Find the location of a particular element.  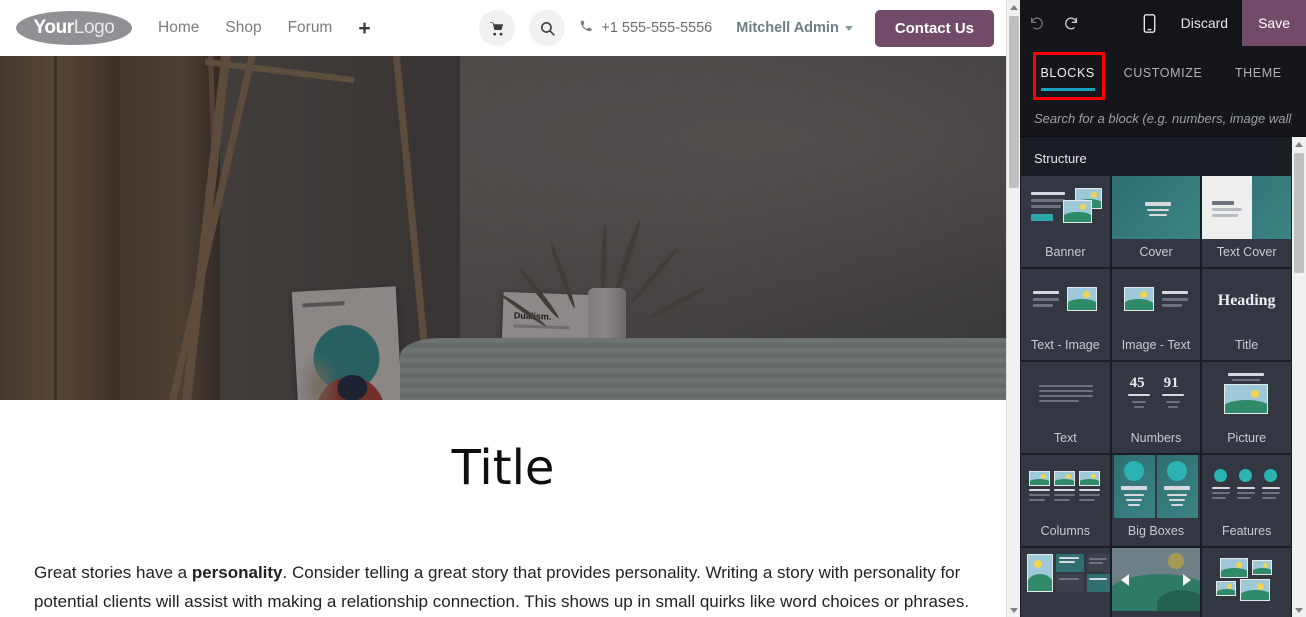

block-item-text-image: Text - Image is located at coordinates (1065, 314).